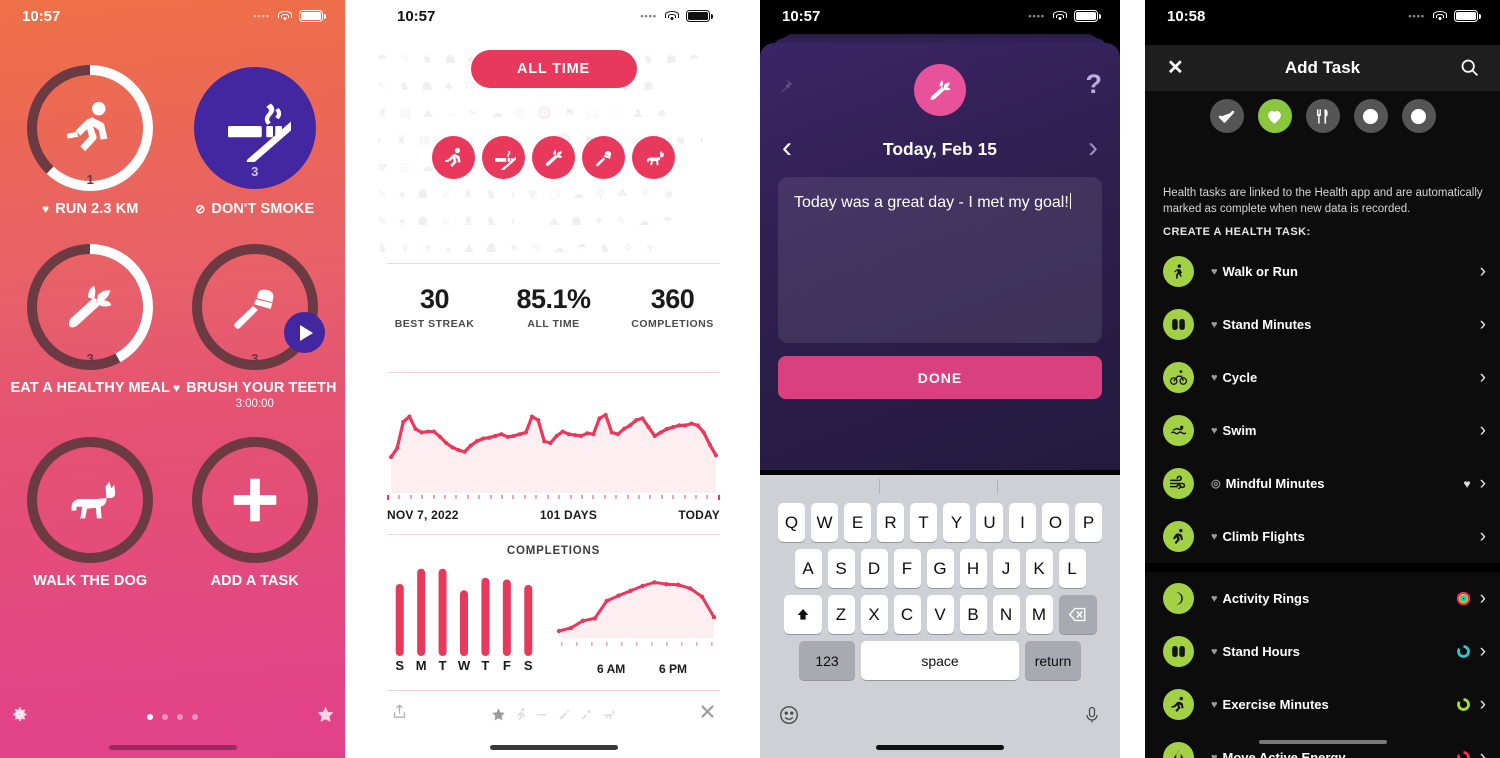 This screenshot has height=758, width=1500. I want to click on key-P: P, so click(1088, 522).